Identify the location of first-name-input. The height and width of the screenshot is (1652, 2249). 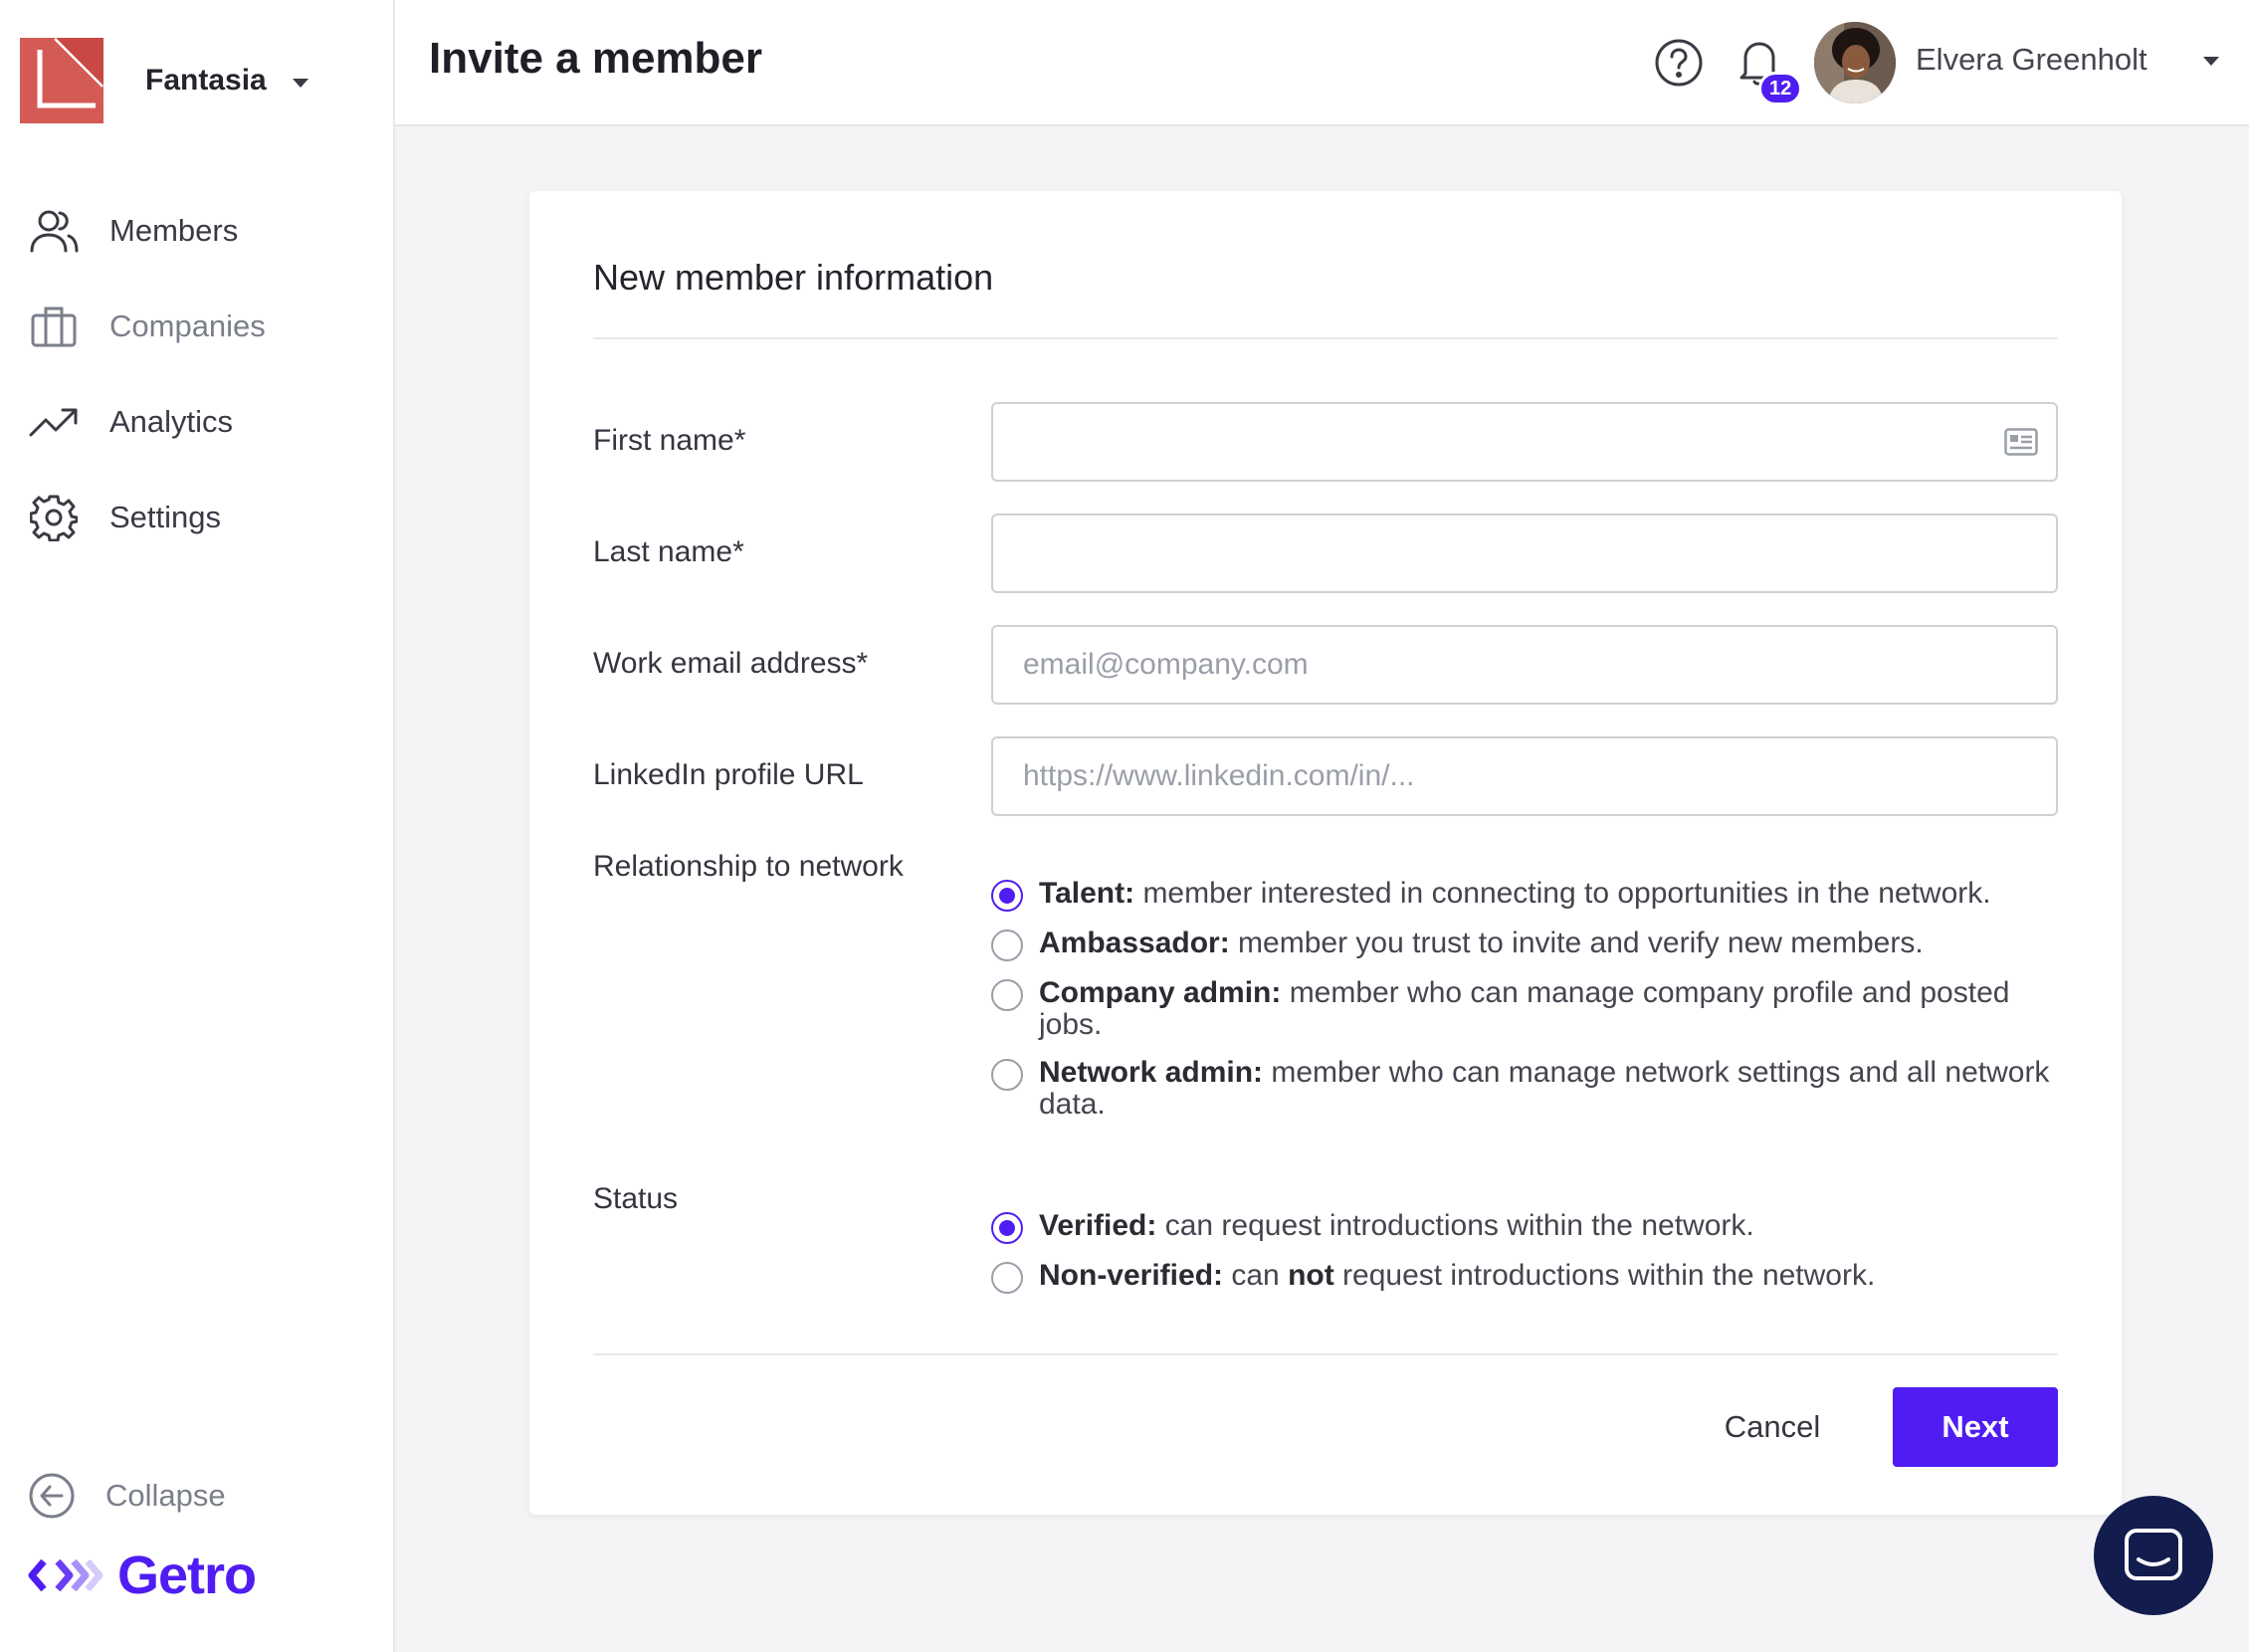
(1524, 442).